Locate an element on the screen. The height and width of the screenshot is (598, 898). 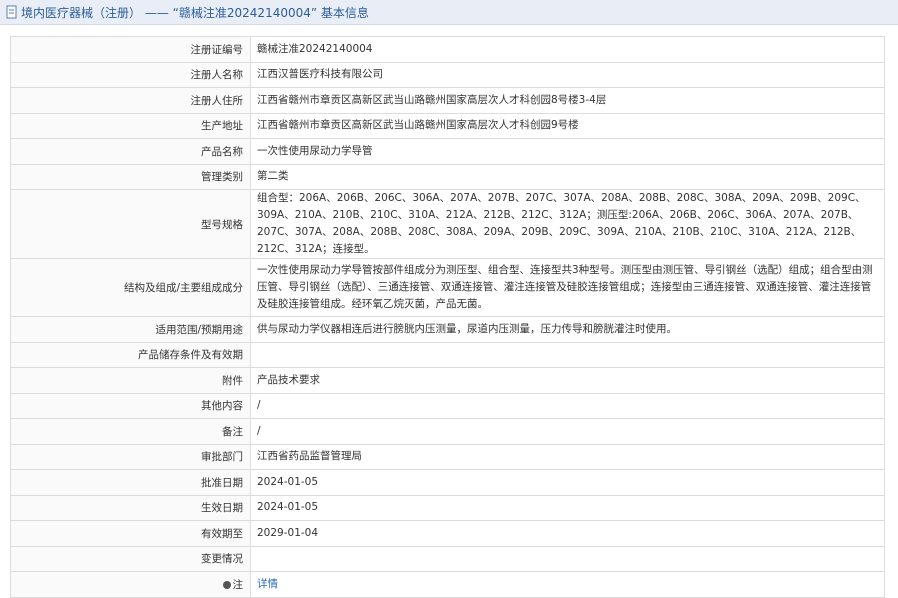
row-label: 注册证编号 is located at coordinates (130, 49).